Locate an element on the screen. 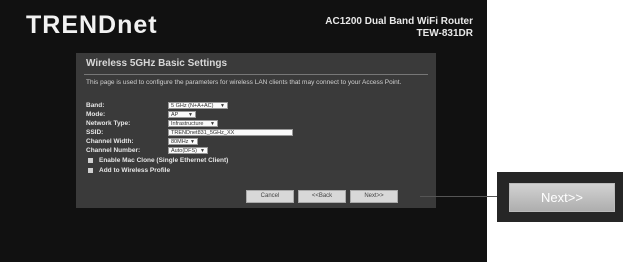 The width and height of the screenshot is (623, 262). callout-next-button: Next>> is located at coordinates (562, 197).